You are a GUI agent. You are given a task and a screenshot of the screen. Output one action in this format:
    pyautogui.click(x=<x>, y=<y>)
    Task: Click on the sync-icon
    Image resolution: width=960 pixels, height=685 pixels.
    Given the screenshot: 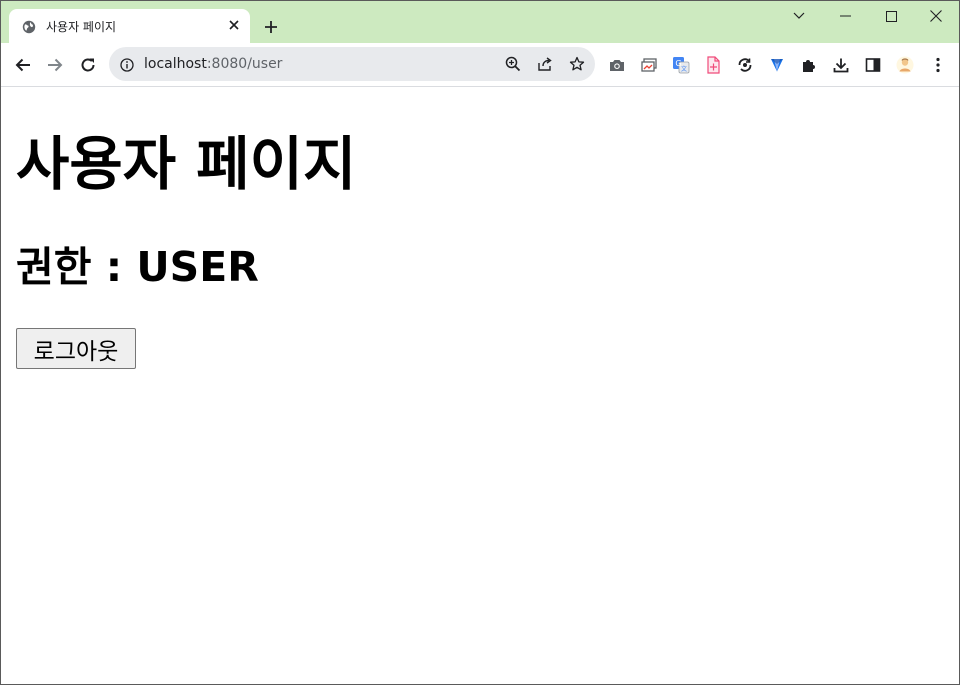 What is the action you would take?
    pyautogui.click(x=745, y=65)
    